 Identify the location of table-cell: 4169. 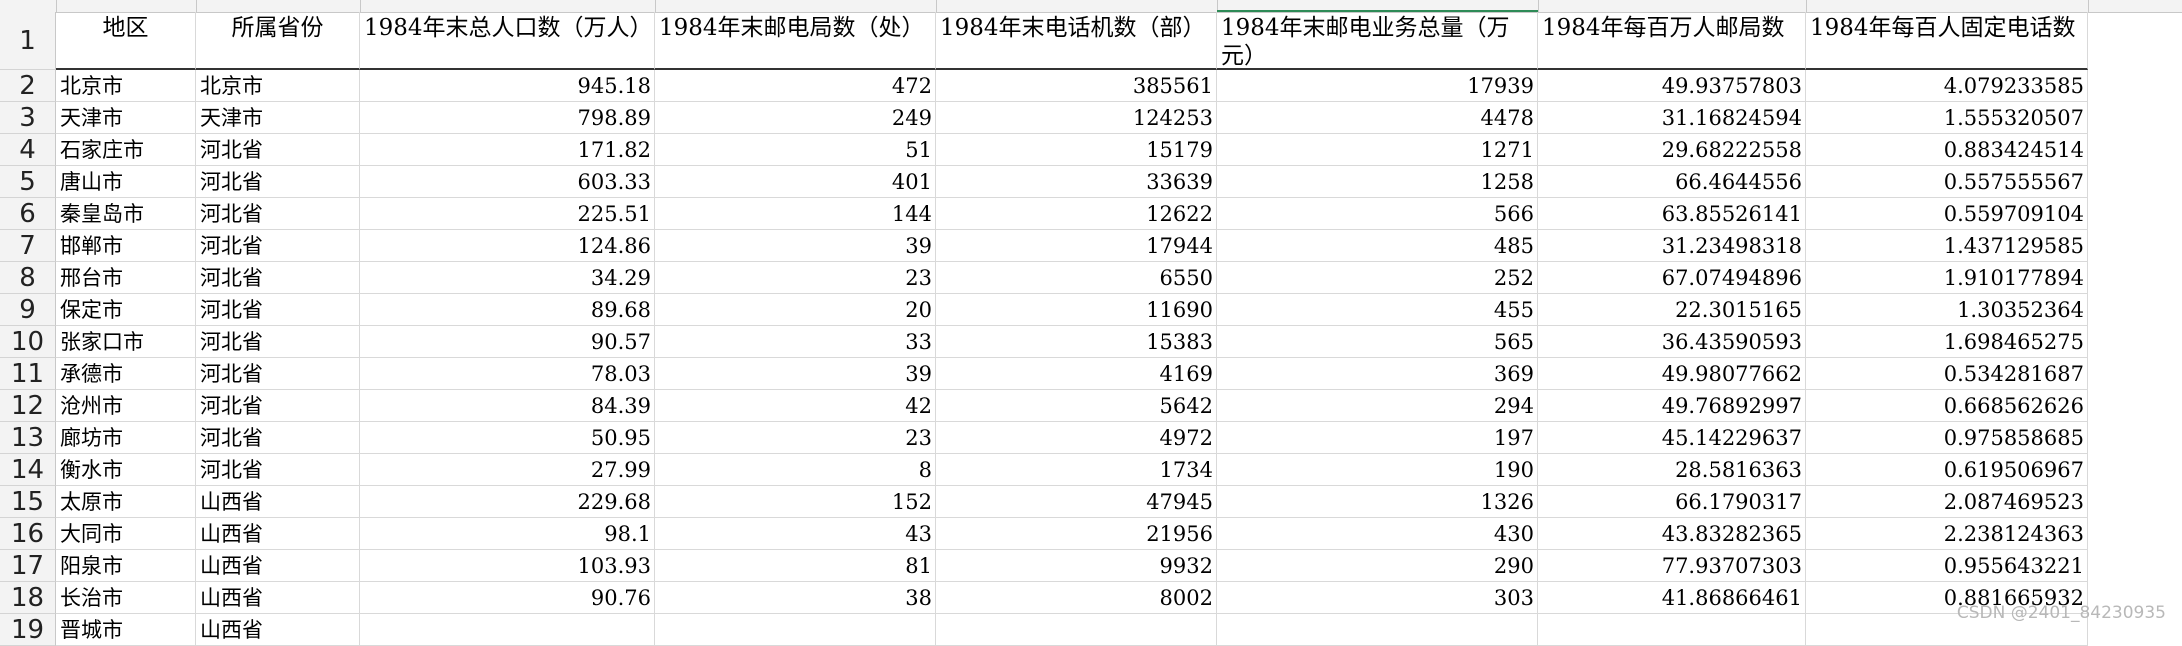
(1076, 374).